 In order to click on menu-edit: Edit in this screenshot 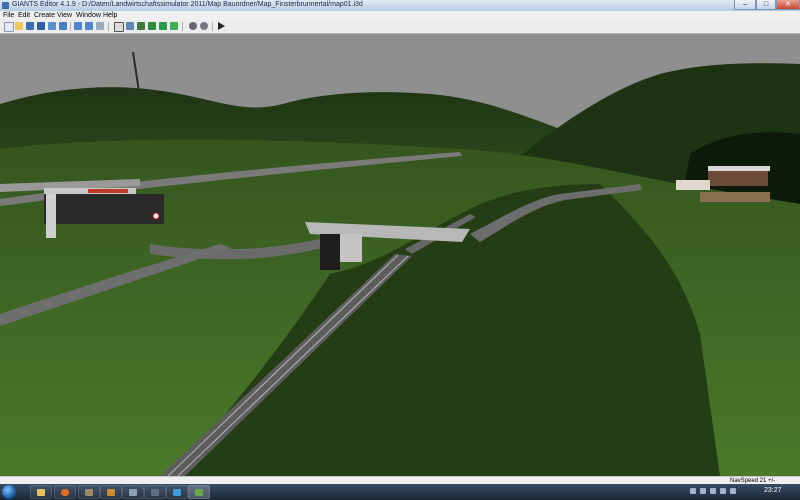, I will do `click(24, 15)`.